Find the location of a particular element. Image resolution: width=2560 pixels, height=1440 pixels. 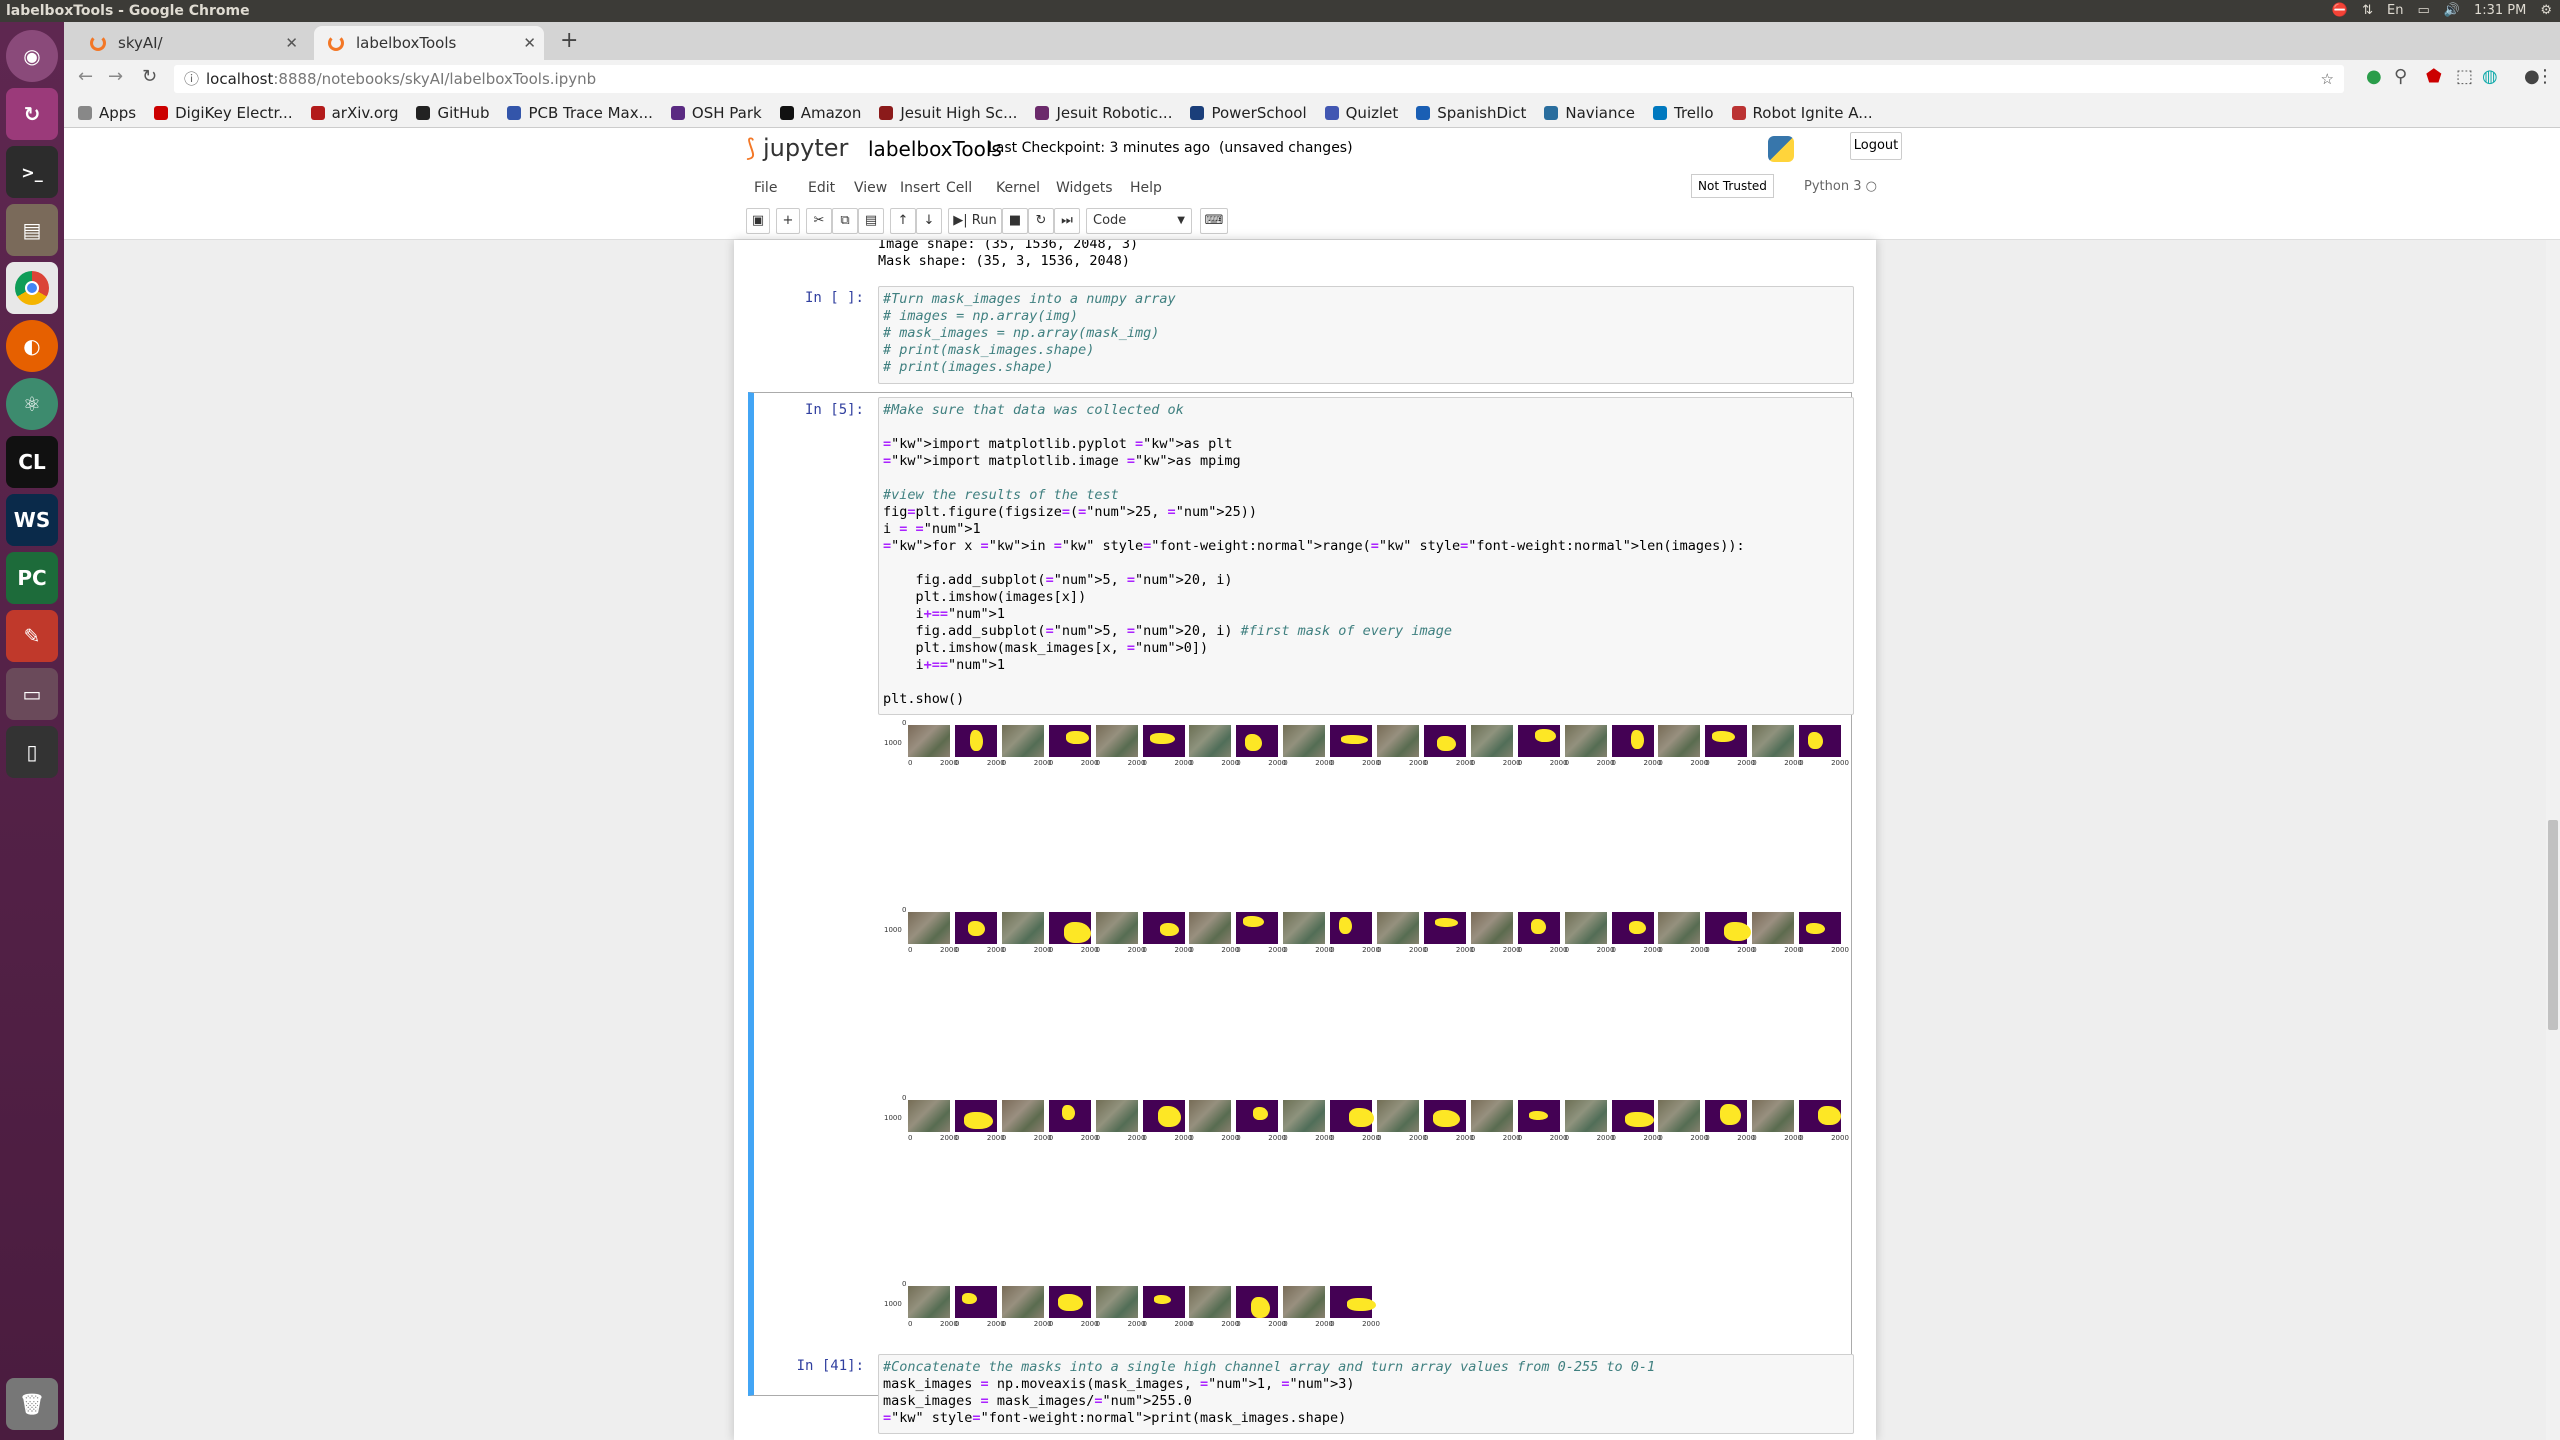

terminal-icon: >_ is located at coordinates (32, 172).